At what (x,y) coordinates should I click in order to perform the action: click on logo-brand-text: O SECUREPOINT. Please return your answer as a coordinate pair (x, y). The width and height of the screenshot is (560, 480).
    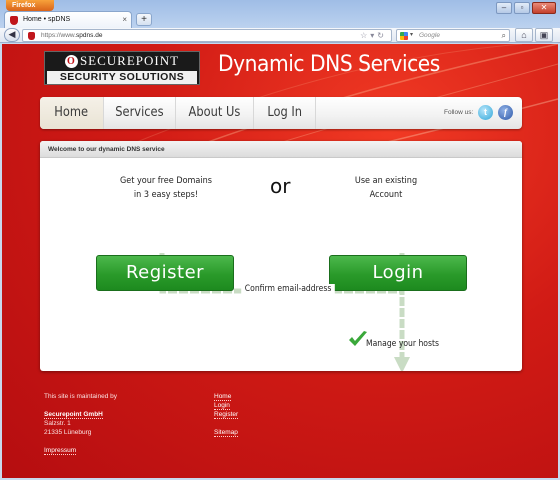
    Looking at the image, I should click on (122, 61).